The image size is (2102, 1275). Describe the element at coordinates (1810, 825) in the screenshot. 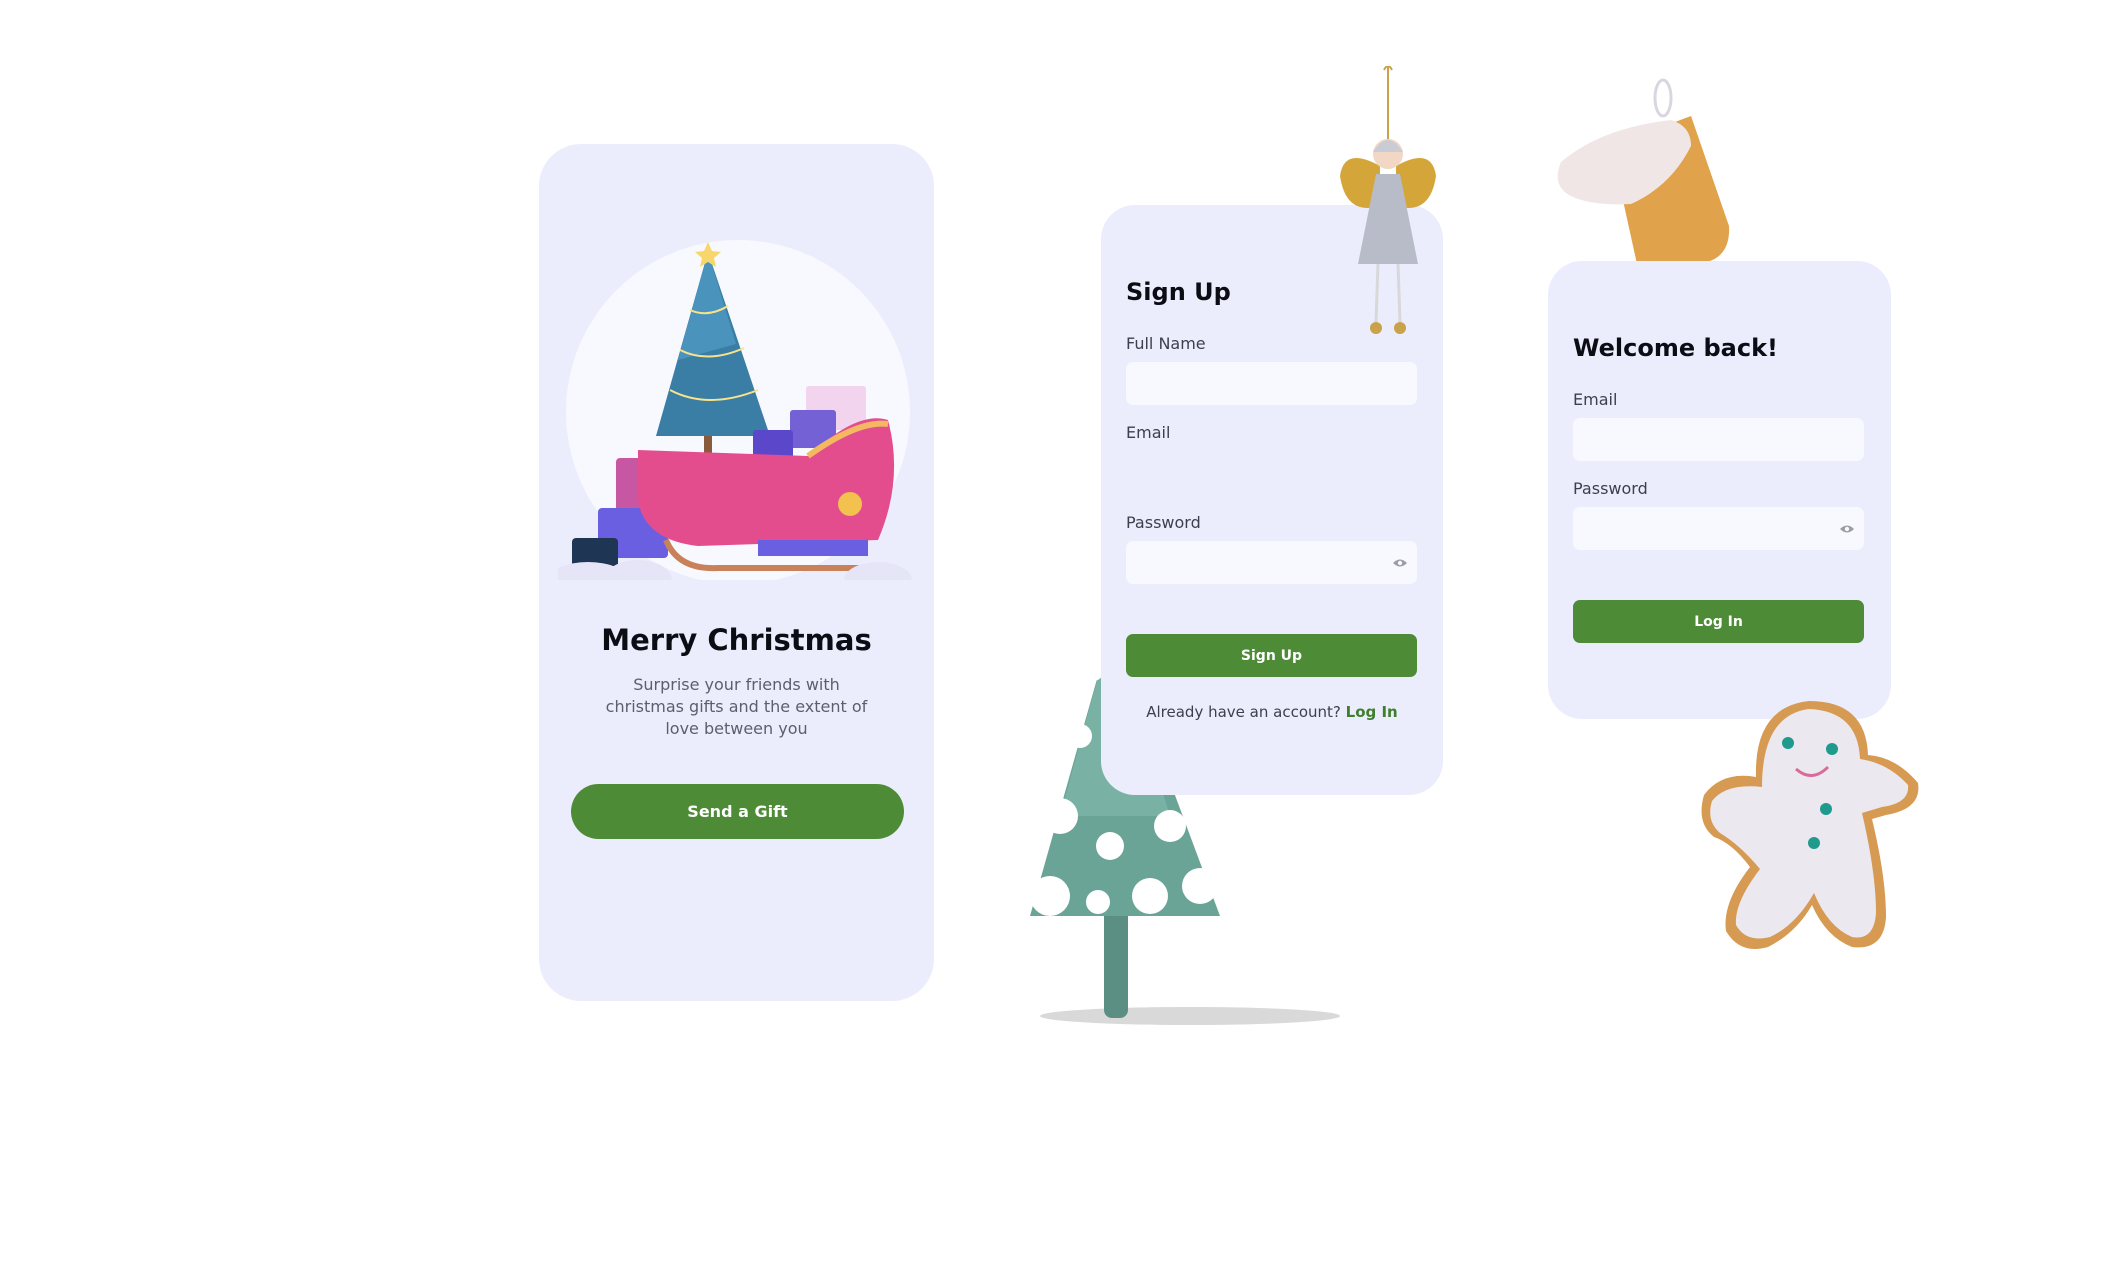

I see `gingerbread-man` at that location.